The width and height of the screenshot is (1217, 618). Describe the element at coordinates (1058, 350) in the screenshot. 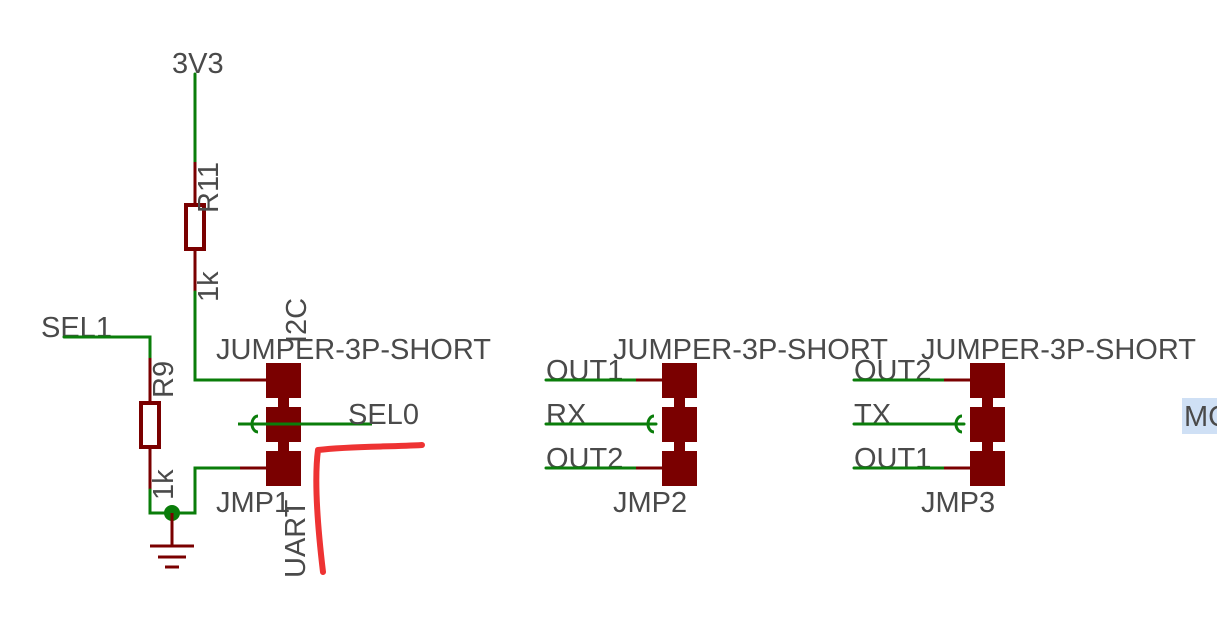

I see `jmp3-type-label: JUMPER-3P-SHORT` at that location.